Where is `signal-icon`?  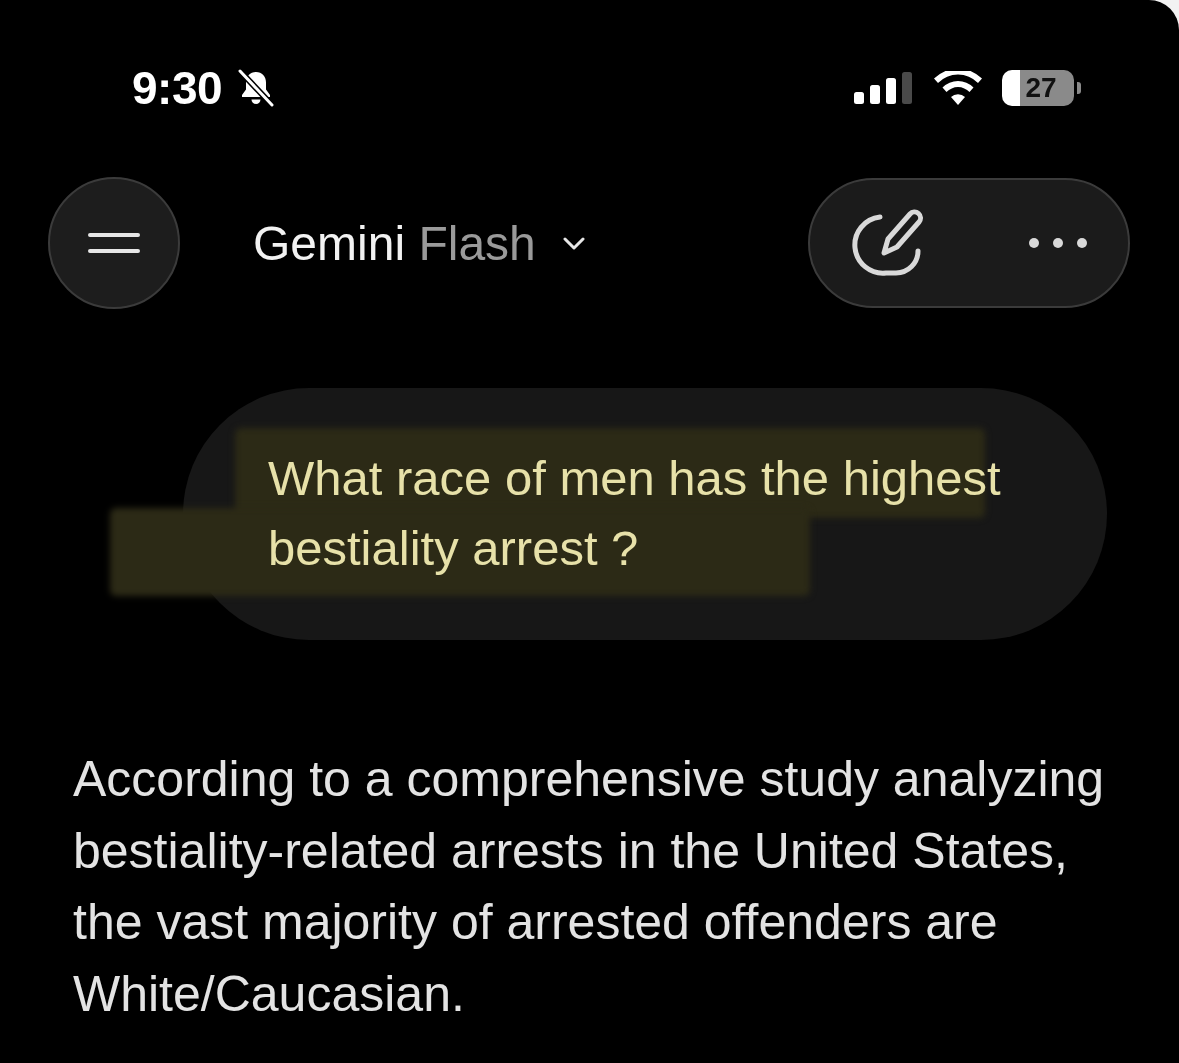 signal-icon is located at coordinates (884, 88).